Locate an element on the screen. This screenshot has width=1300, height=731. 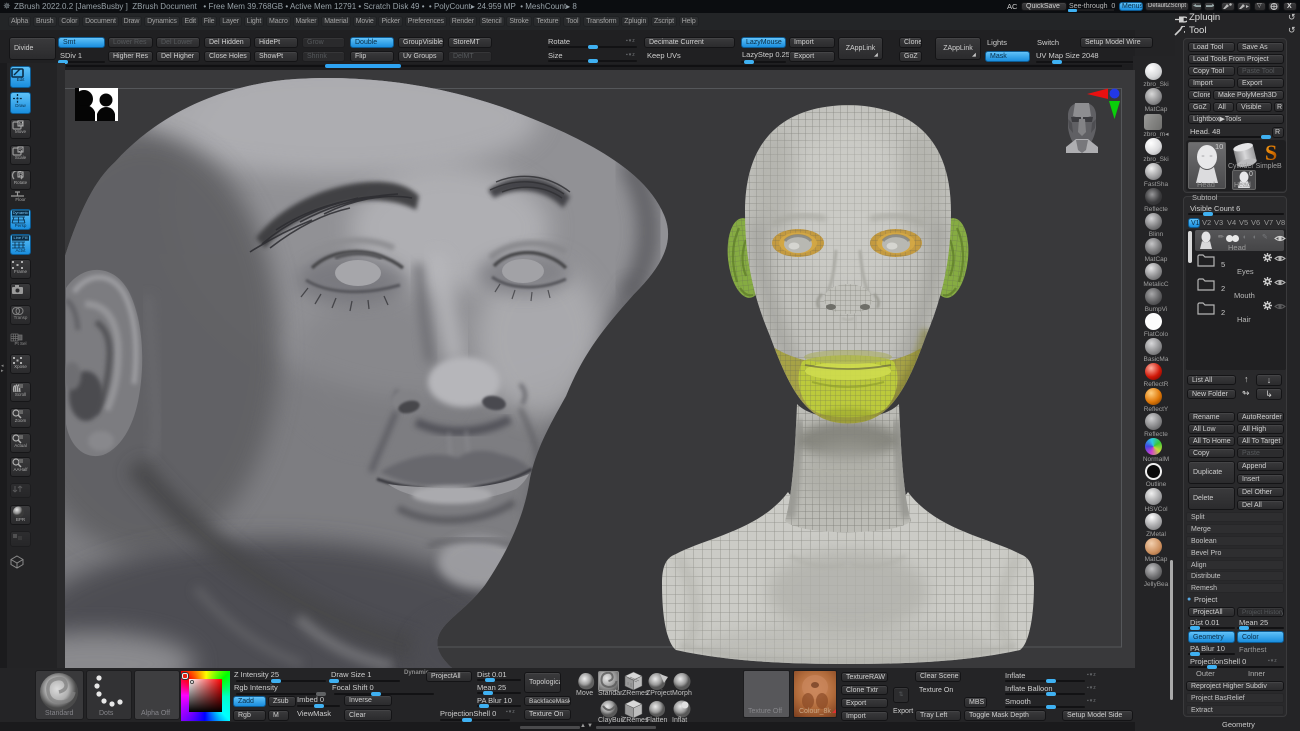
svg-text: R is located at coordinates (21, 176).